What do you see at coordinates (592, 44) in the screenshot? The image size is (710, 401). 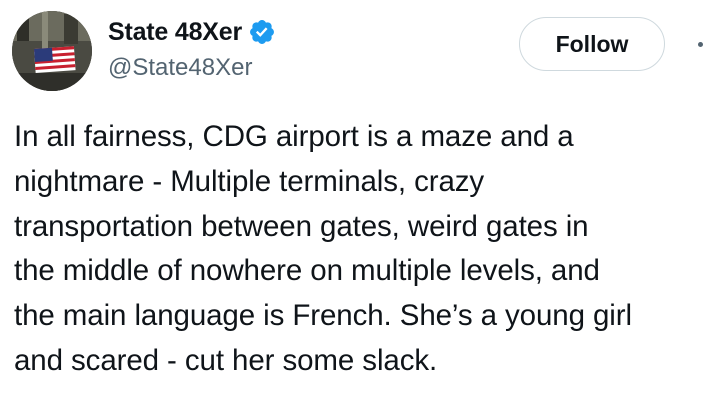 I see `follow-button: Follow` at bounding box center [592, 44].